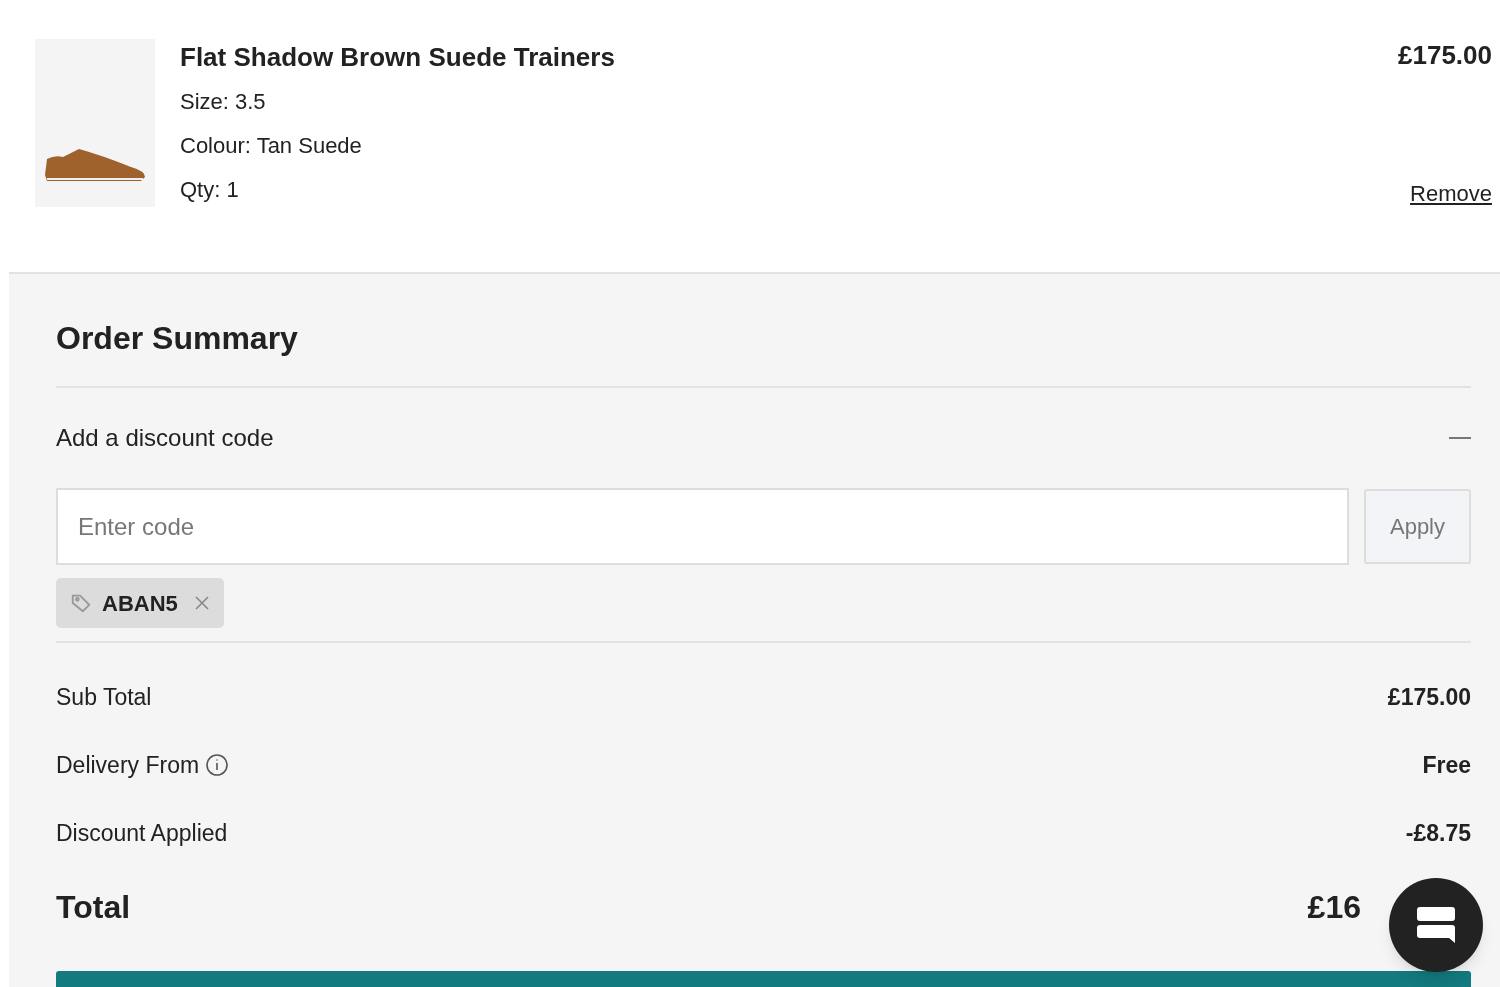 This screenshot has width=1500, height=987. Describe the element at coordinates (104, 697) in the screenshot. I see `summary-label: Sub Total` at that location.